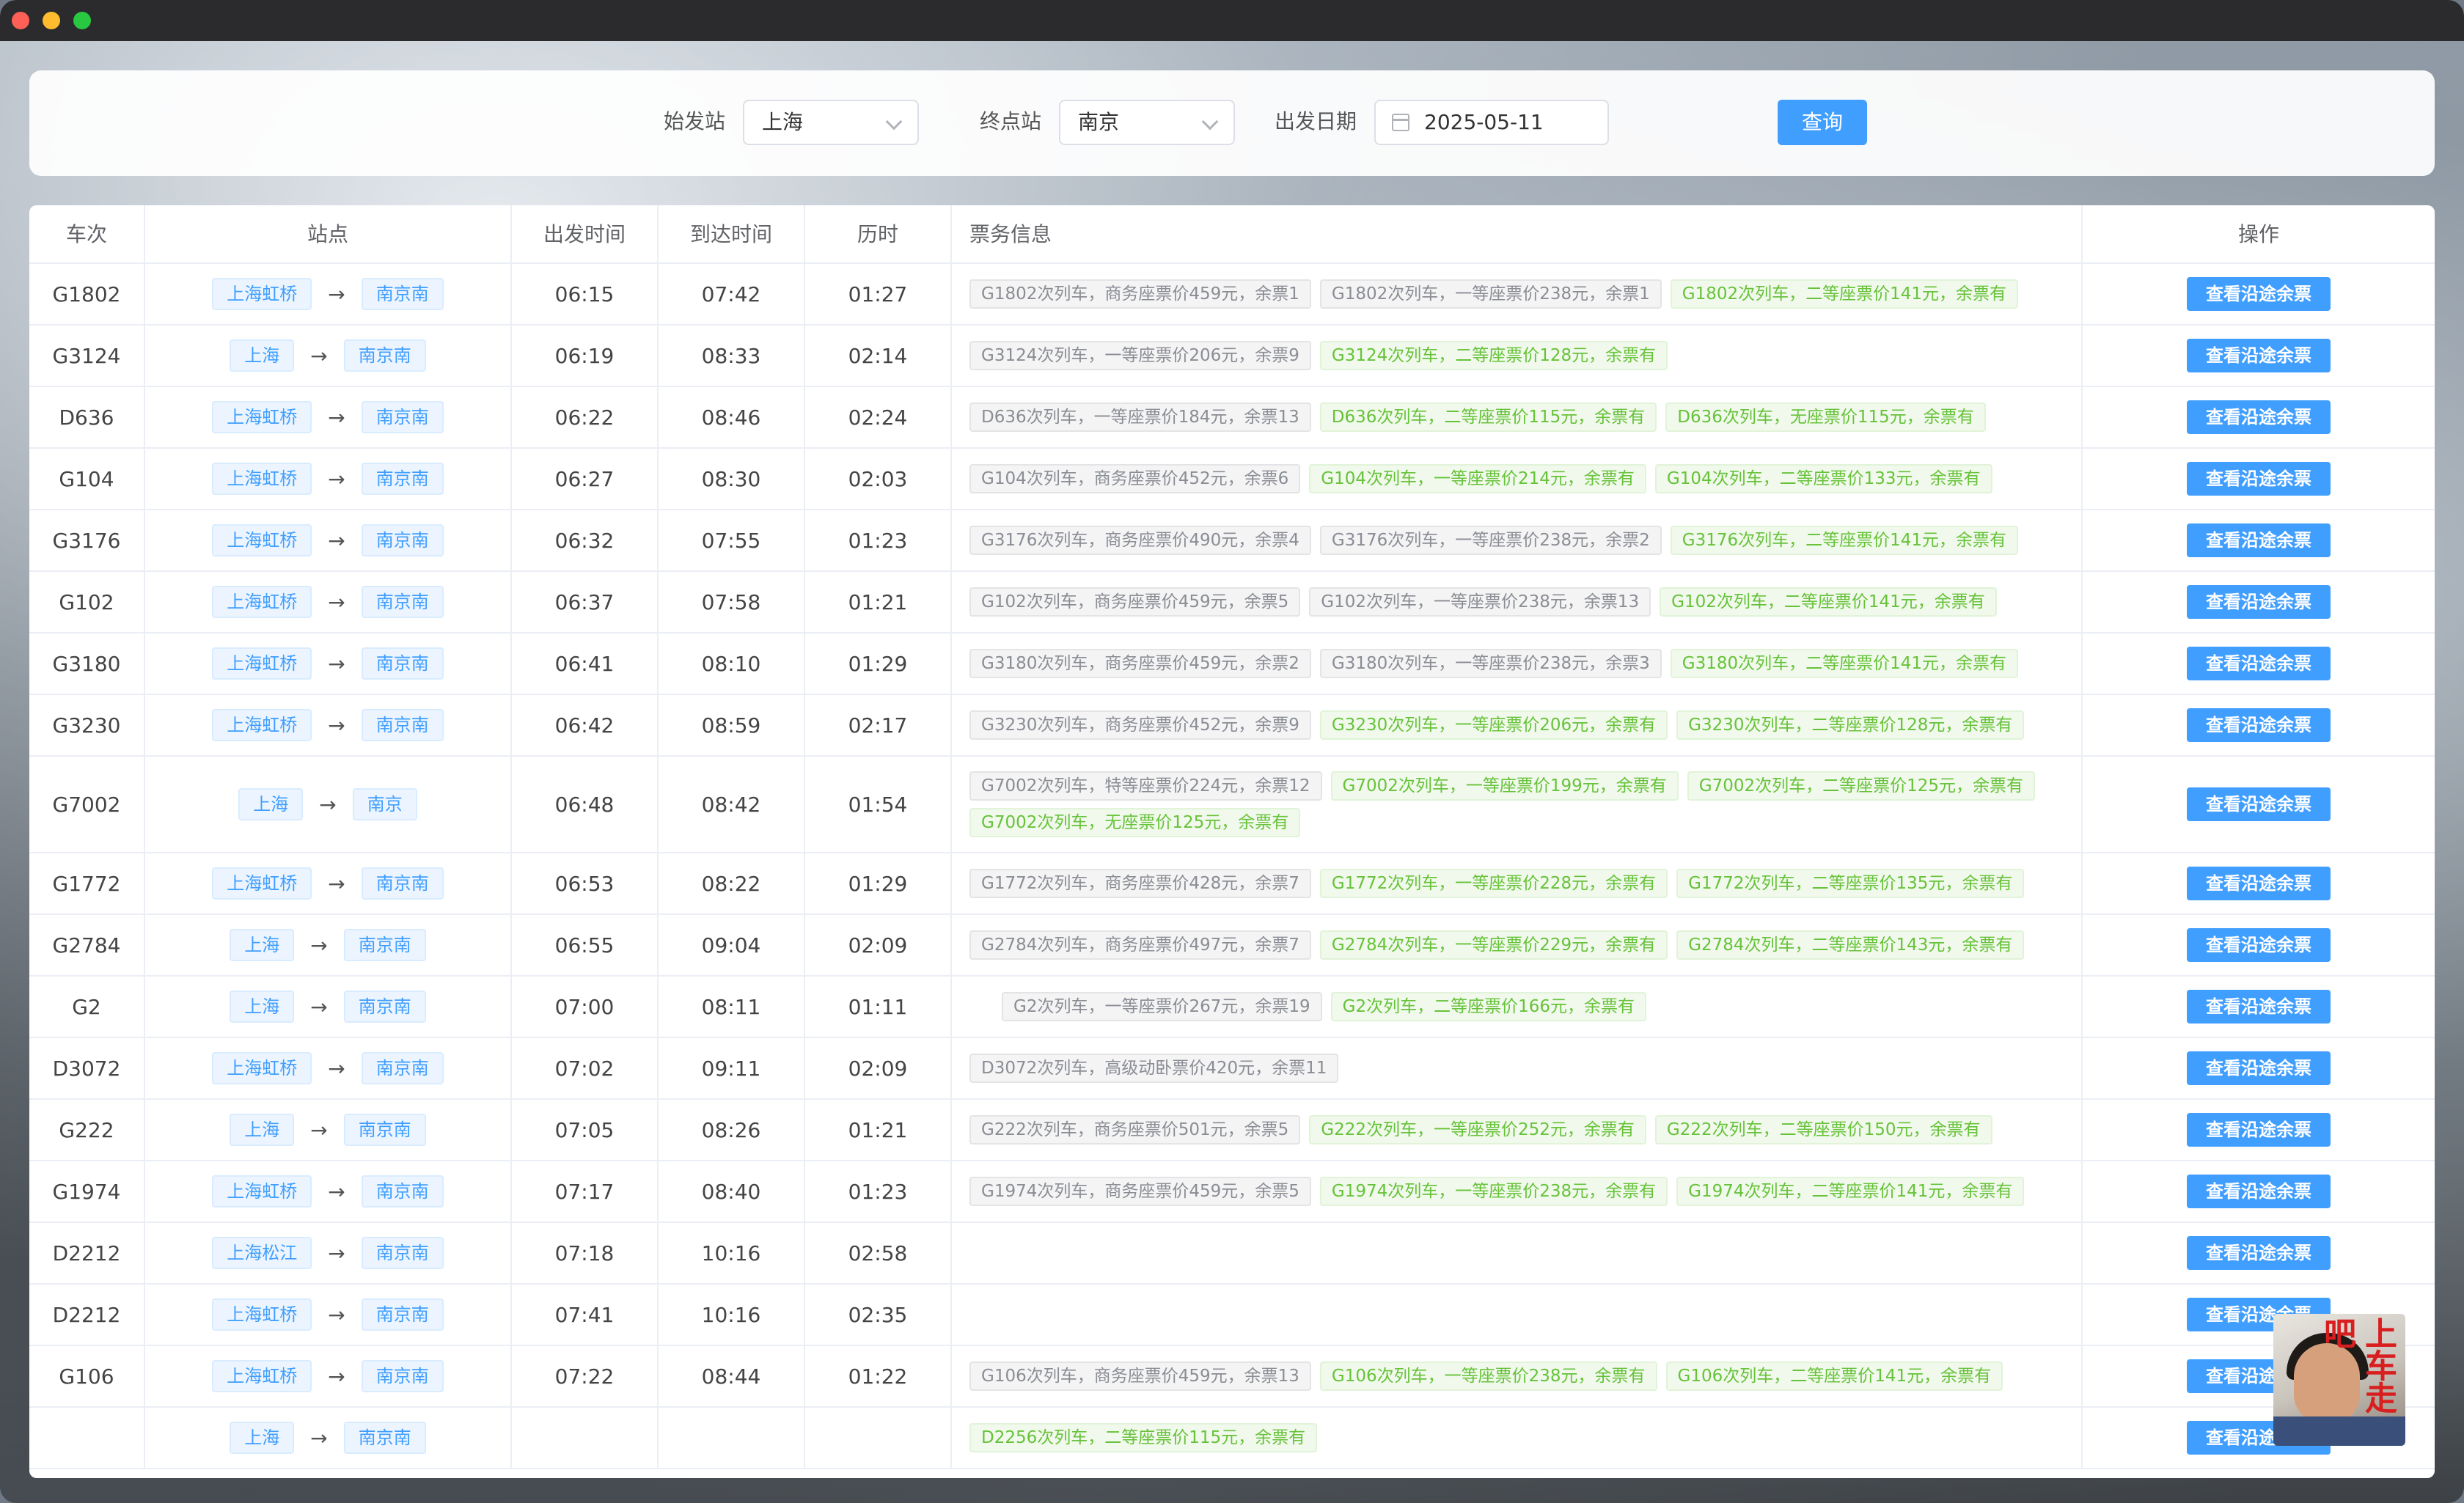  I want to click on header-duration: 历时, so click(878, 234).